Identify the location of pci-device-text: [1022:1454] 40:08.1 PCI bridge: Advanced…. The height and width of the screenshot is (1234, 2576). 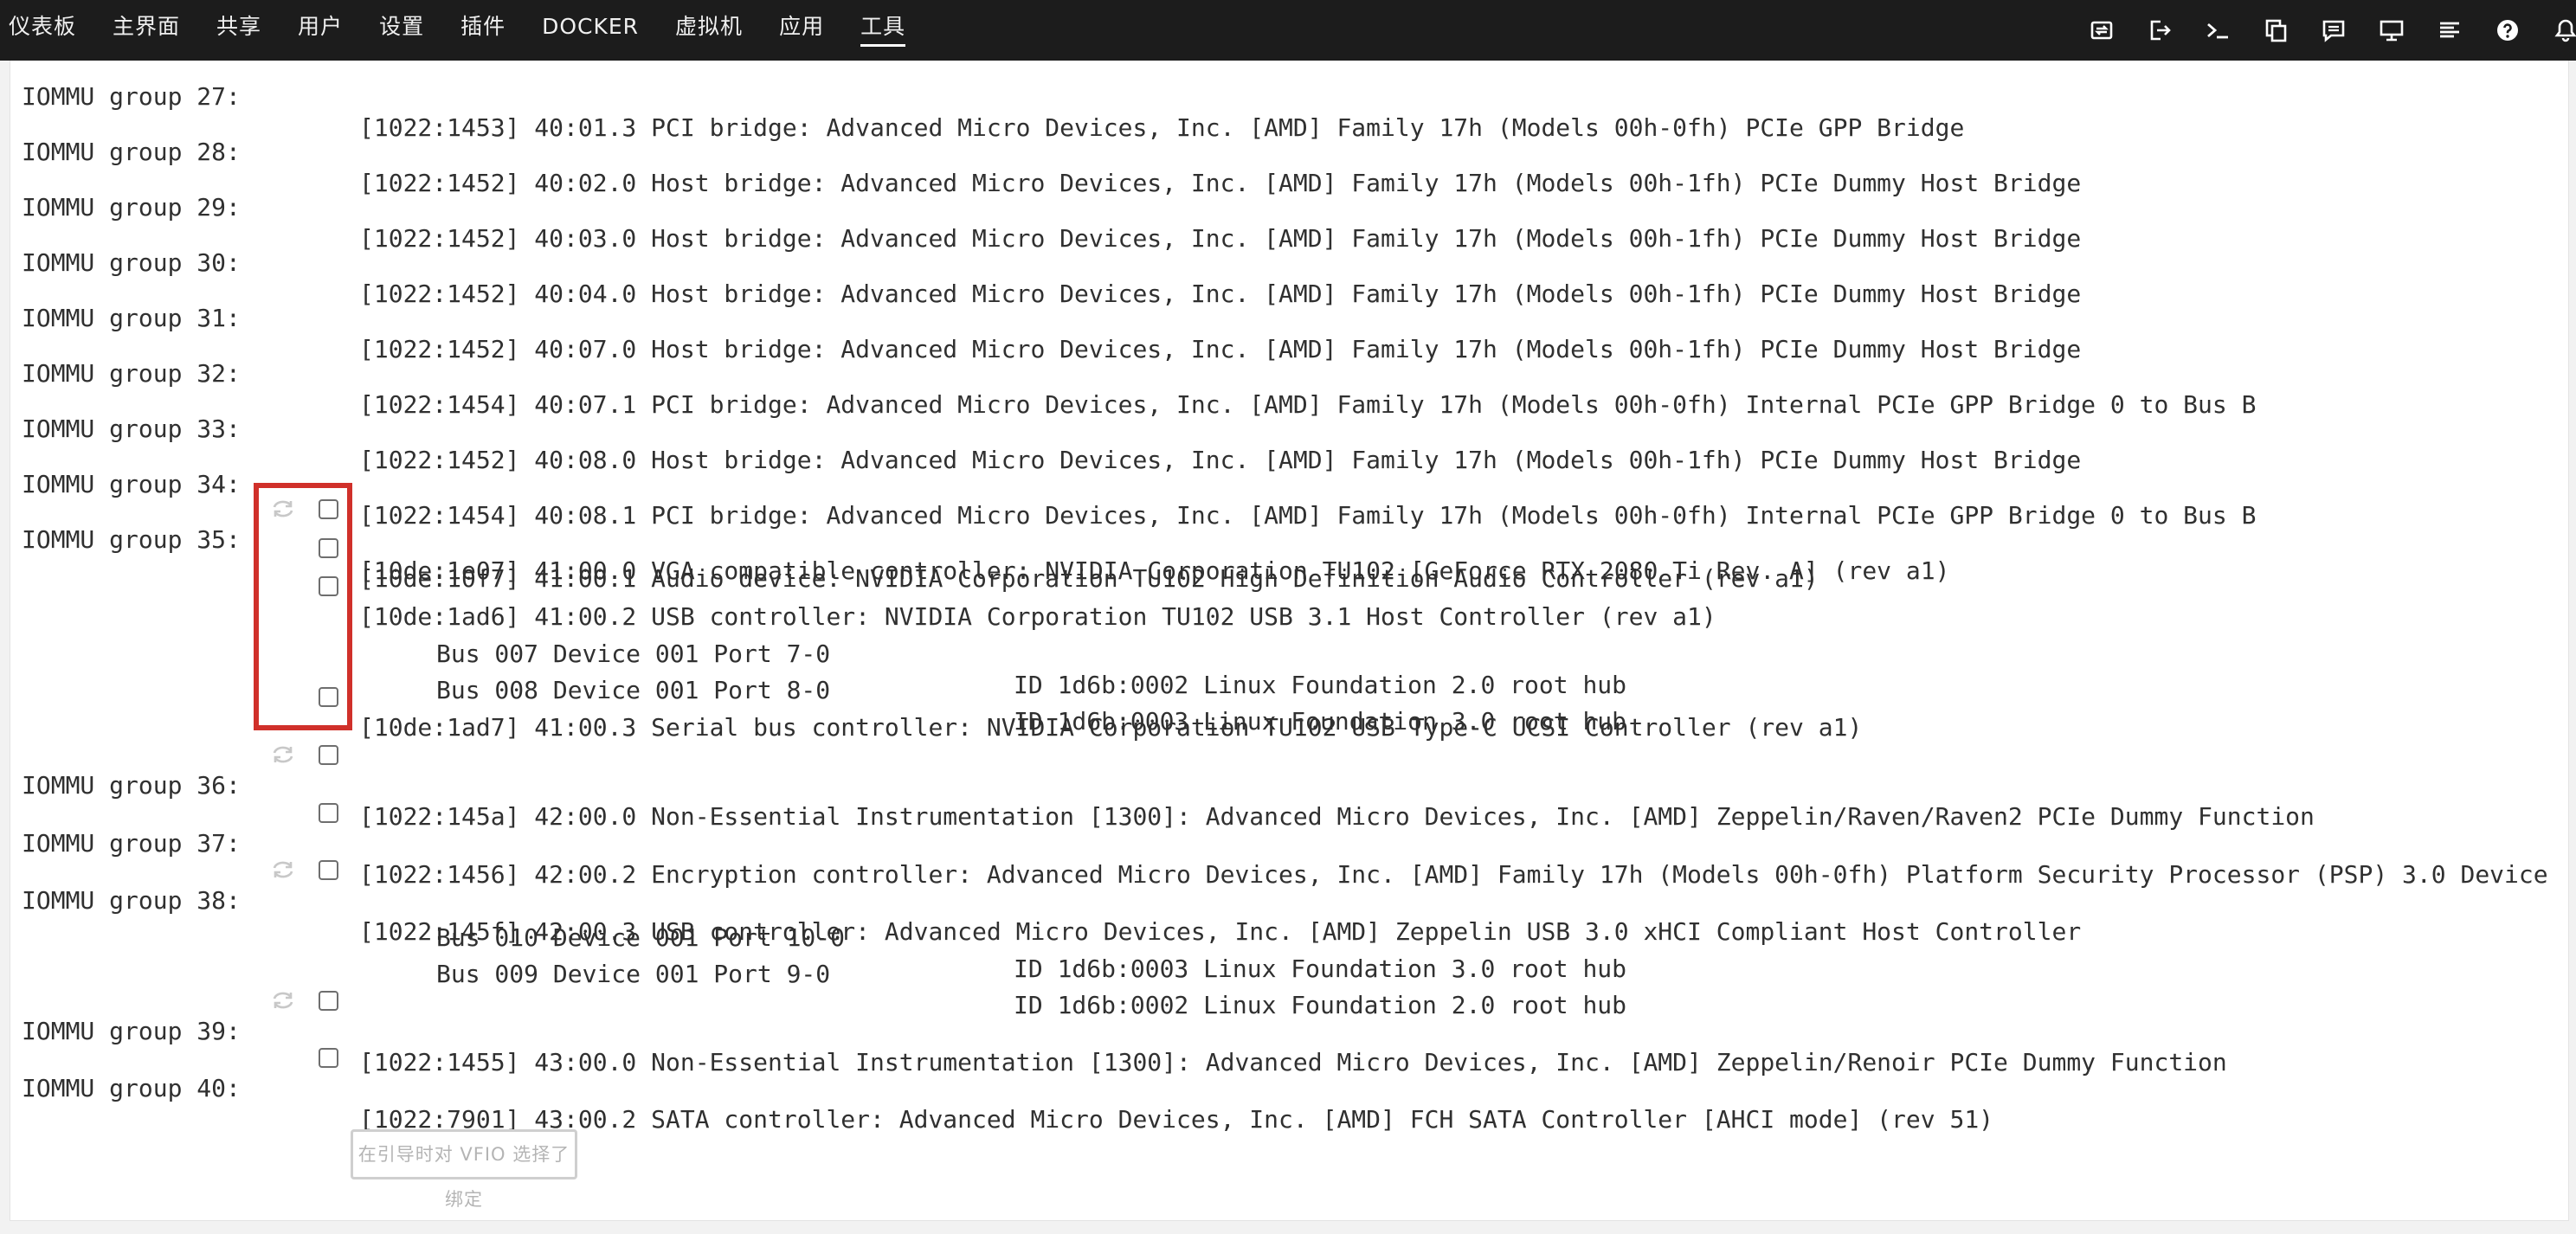
(1308, 515).